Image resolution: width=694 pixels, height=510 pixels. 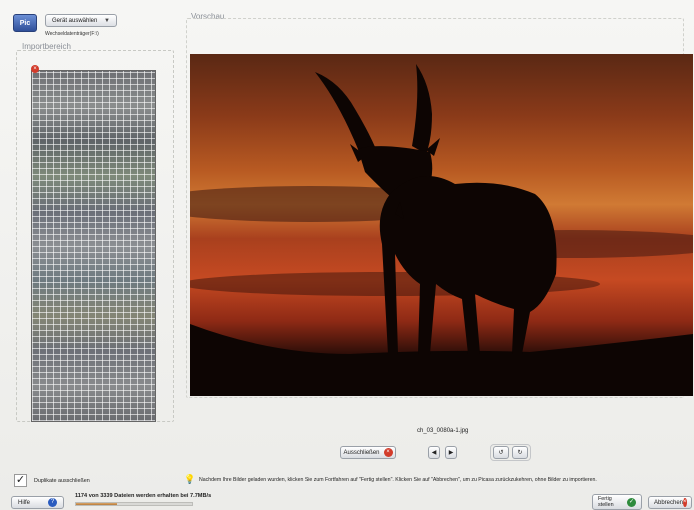 I want to click on app-logo: Pic, so click(x=25, y=23).